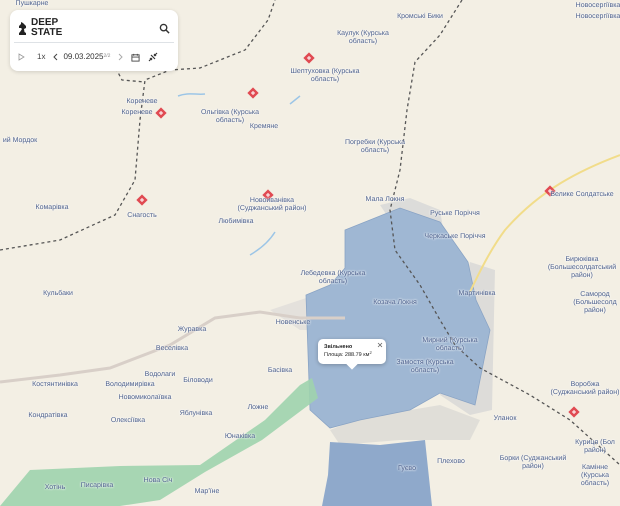  What do you see at coordinates (164, 28) in the screenshot?
I see `search-icon` at bounding box center [164, 28].